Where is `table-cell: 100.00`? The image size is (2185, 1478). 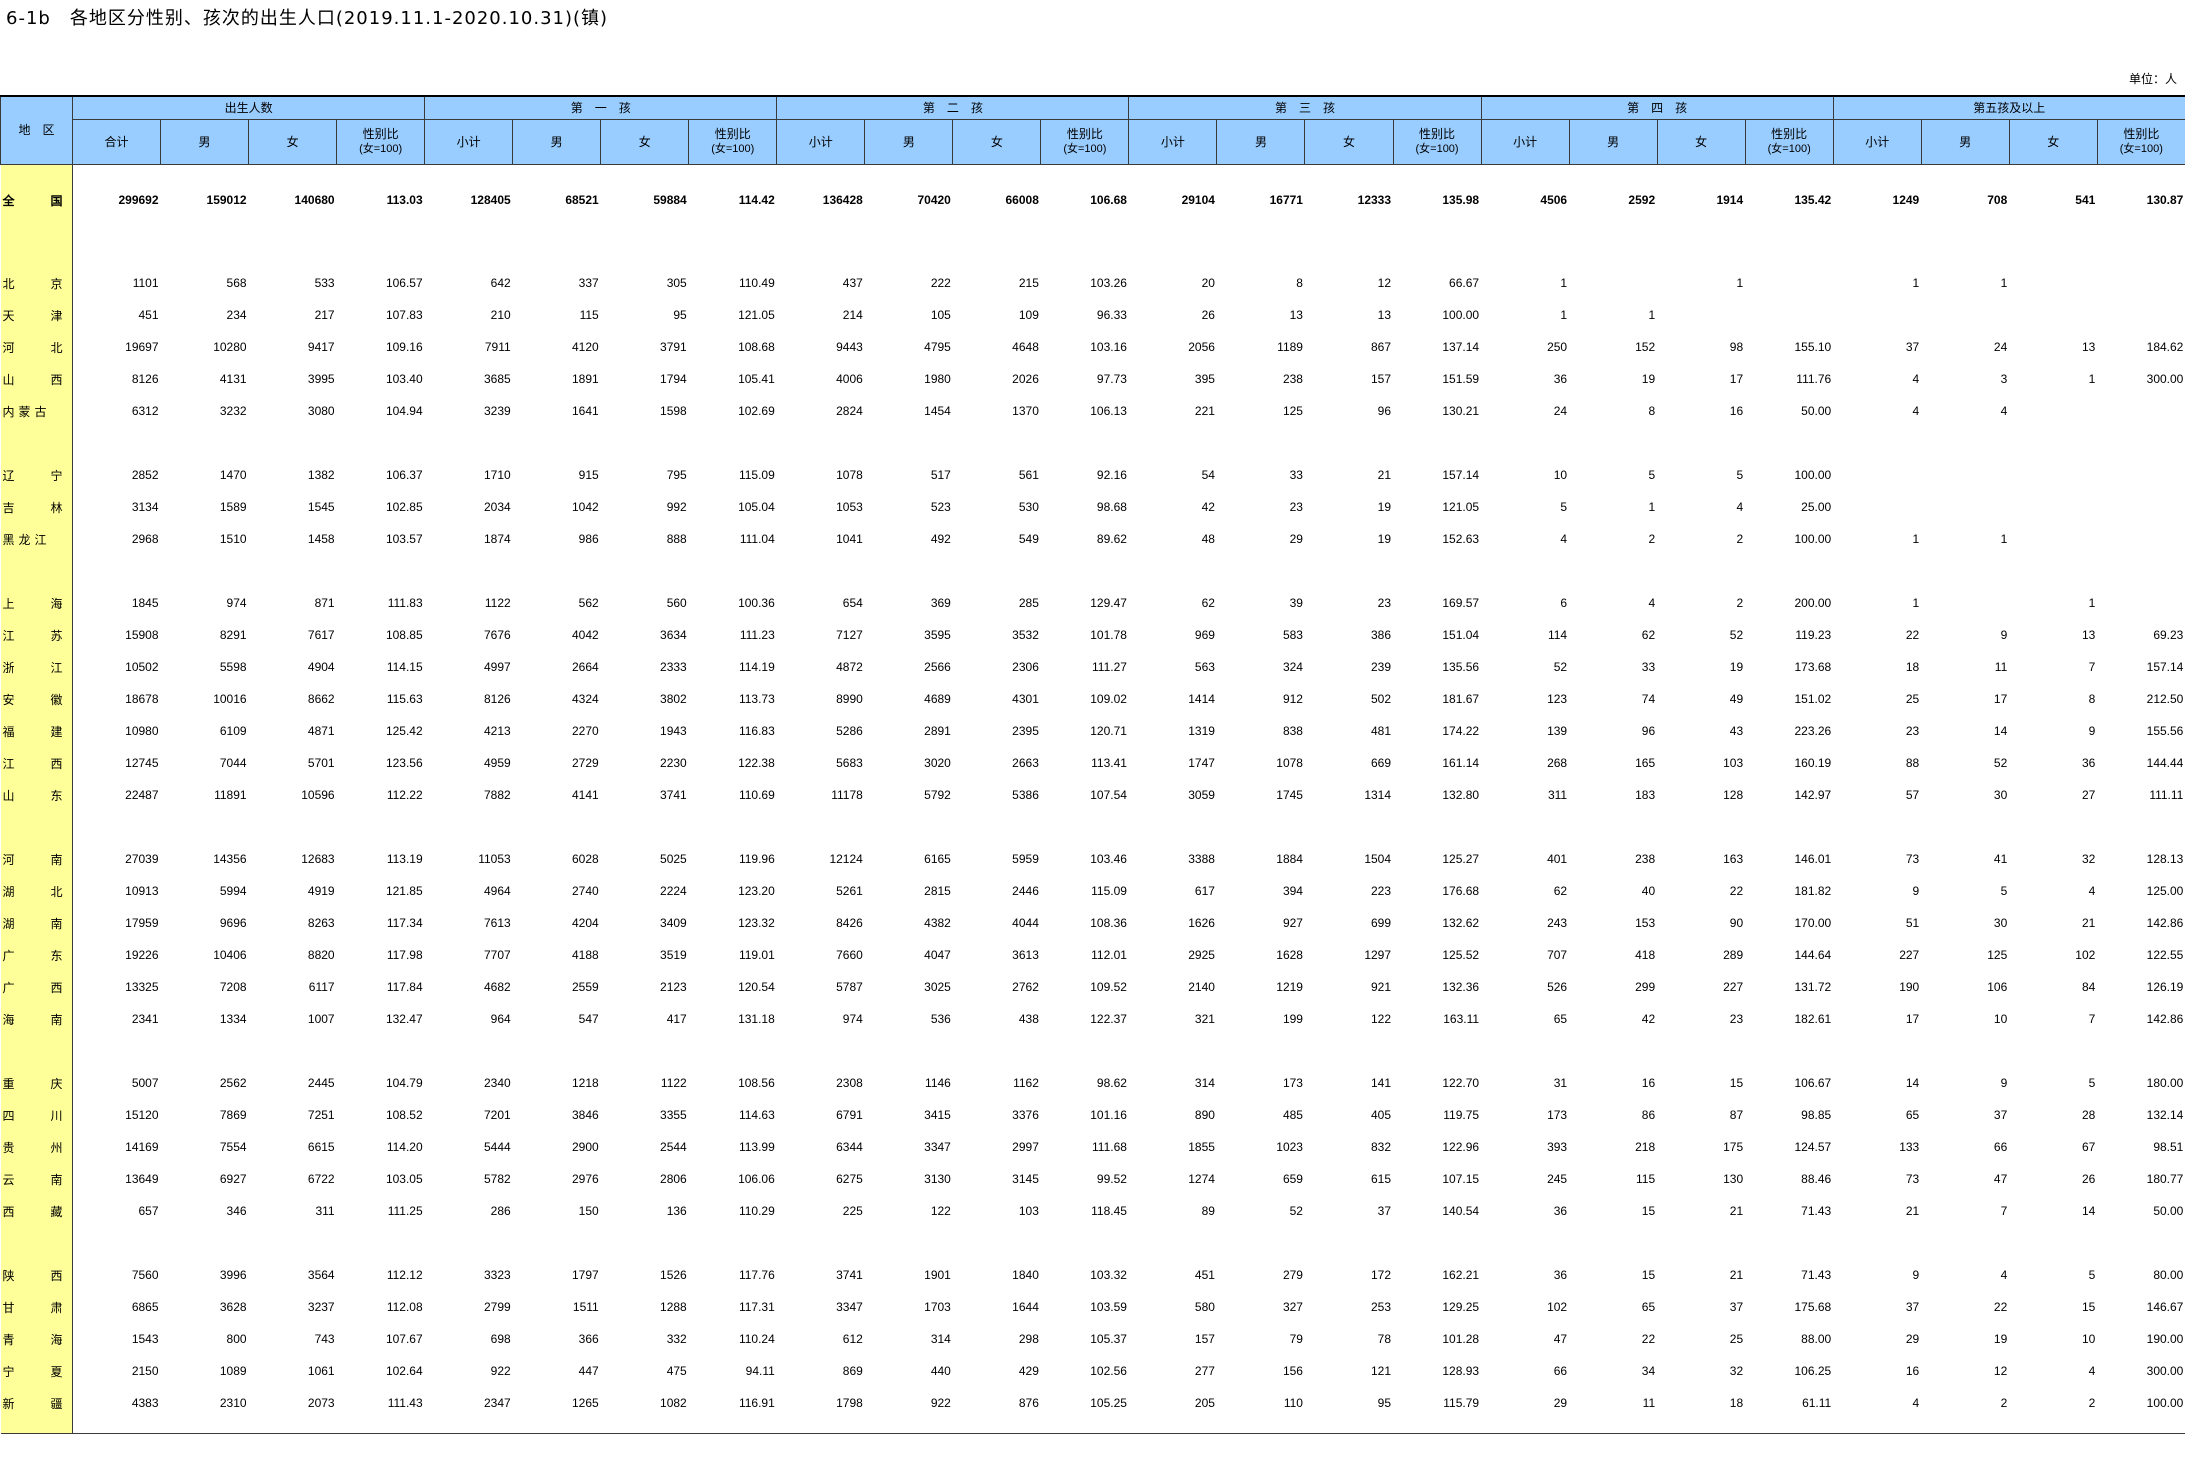
table-cell: 100.00 is located at coordinates (1813, 539).